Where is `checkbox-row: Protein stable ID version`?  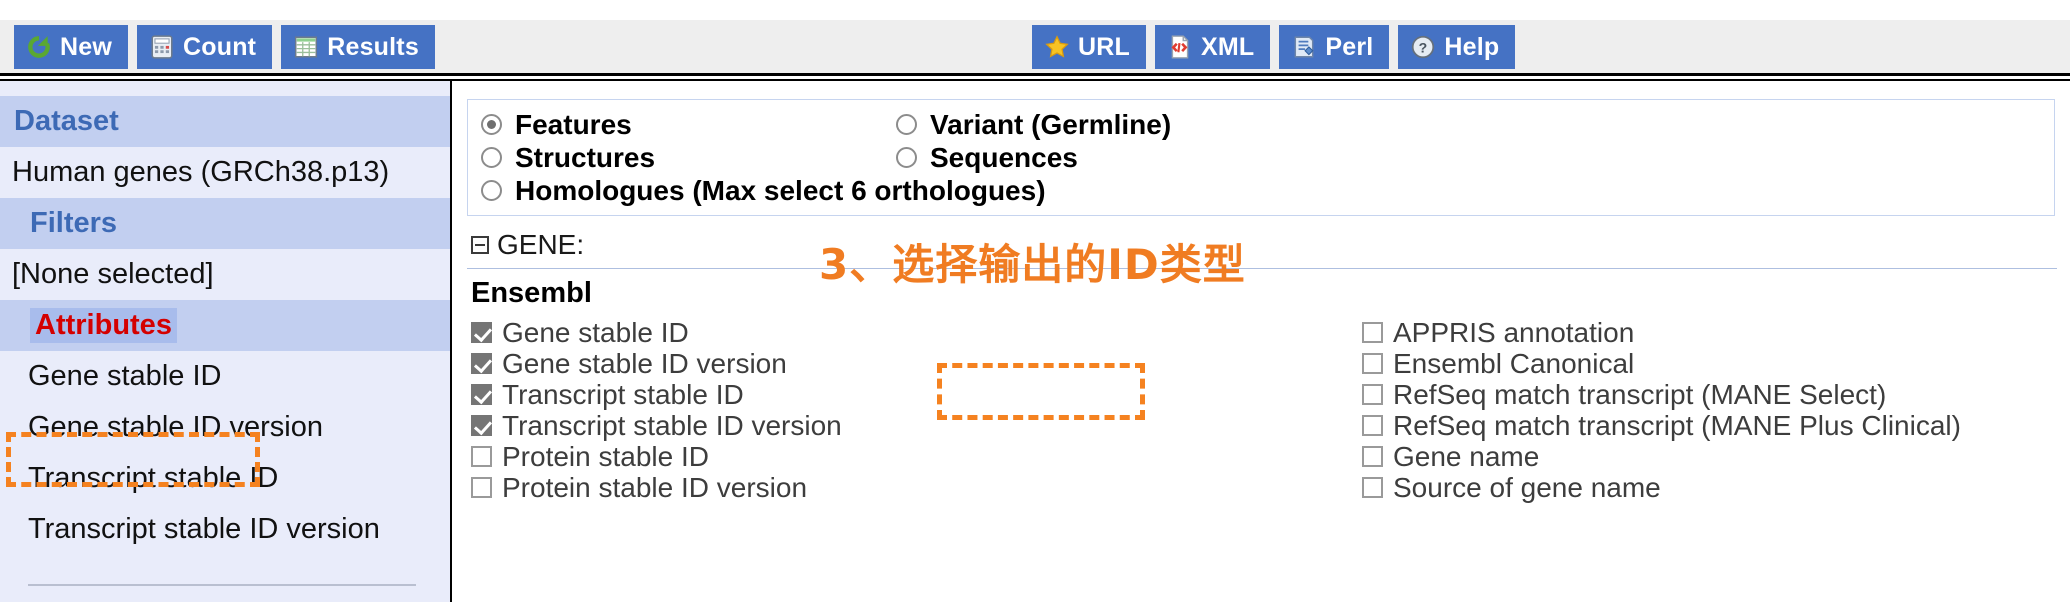
checkbox-row: Protein stable ID version is located at coordinates (656, 487).